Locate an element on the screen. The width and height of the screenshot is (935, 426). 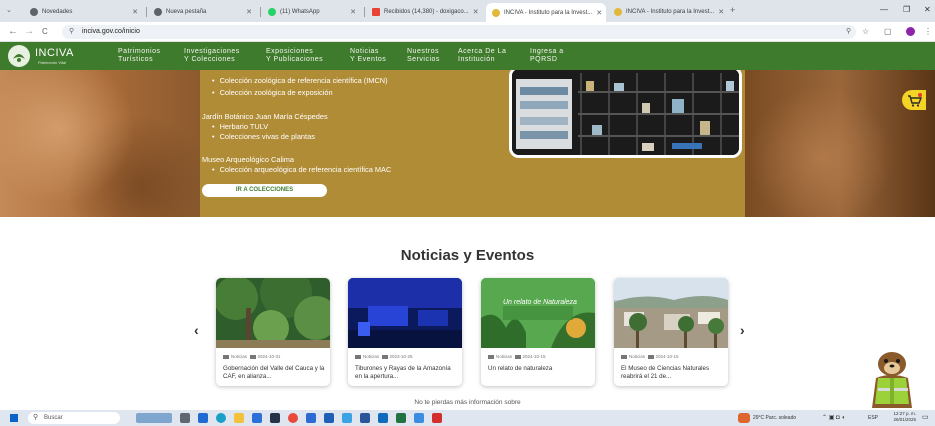
reload-button: C is located at coordinates (45, 32).